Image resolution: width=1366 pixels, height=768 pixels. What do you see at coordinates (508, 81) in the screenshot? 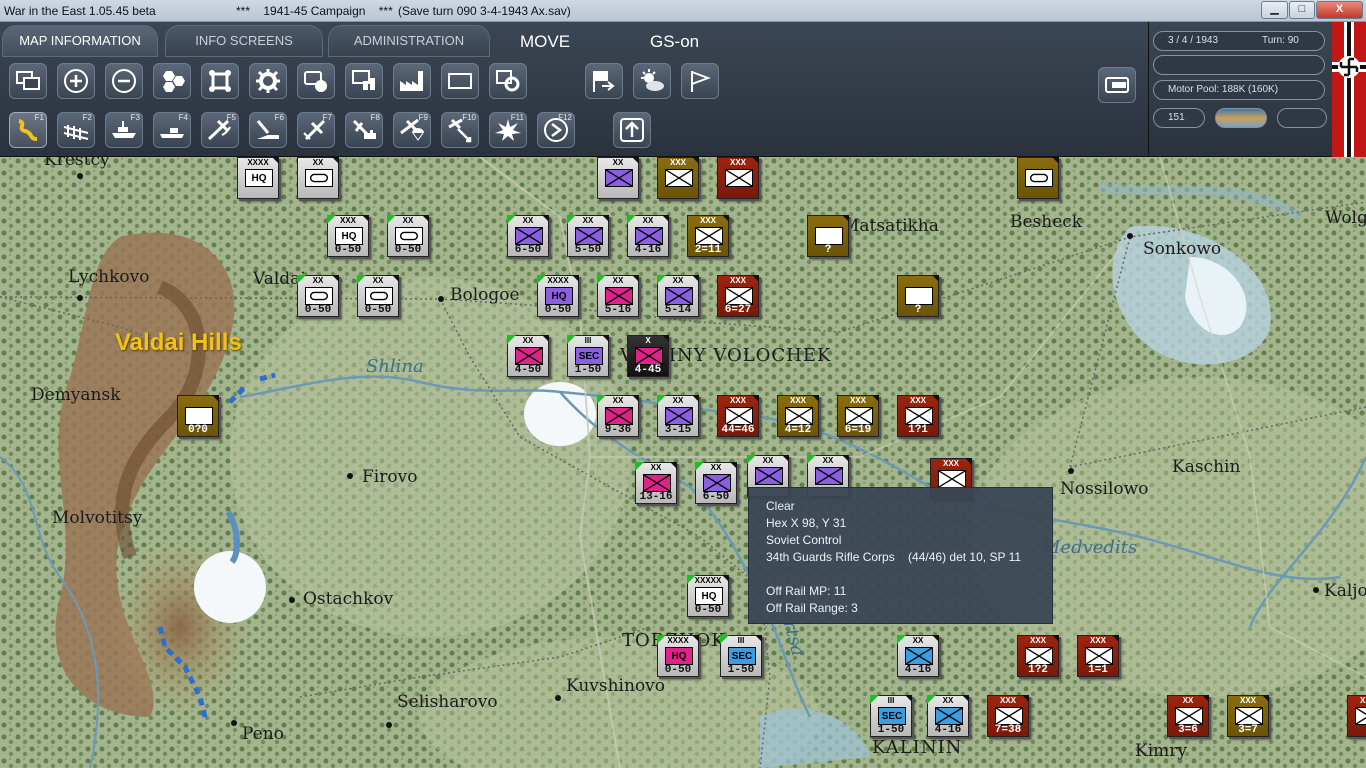
I see `unit-info-button` at bounding box center [508, 81].